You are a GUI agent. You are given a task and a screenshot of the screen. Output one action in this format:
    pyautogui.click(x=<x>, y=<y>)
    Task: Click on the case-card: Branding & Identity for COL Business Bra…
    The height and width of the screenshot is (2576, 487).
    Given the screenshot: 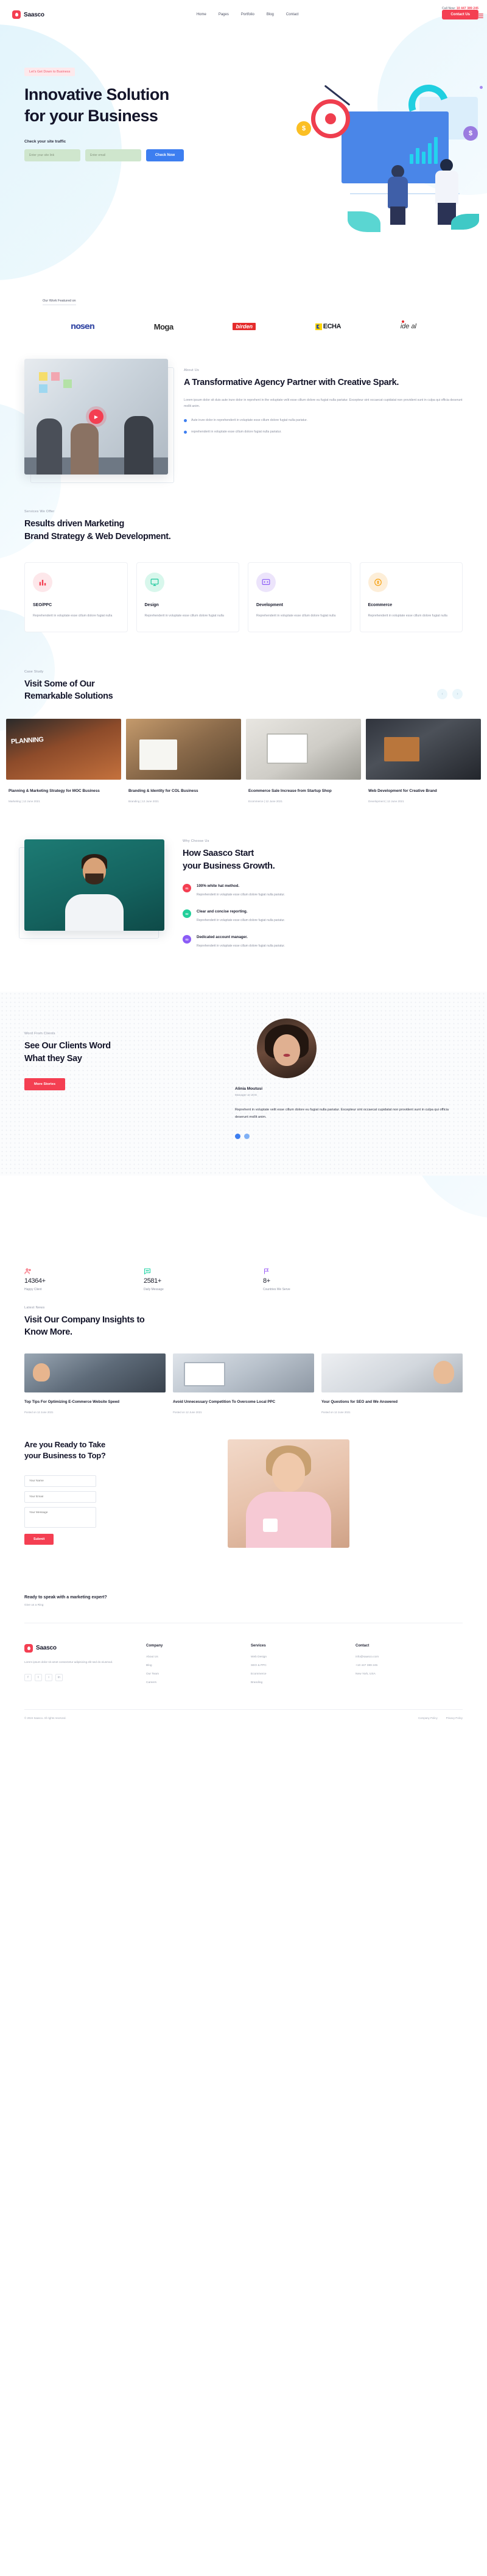 What is the action you would take?
    pyautogui.click(x=183, y=760)
    